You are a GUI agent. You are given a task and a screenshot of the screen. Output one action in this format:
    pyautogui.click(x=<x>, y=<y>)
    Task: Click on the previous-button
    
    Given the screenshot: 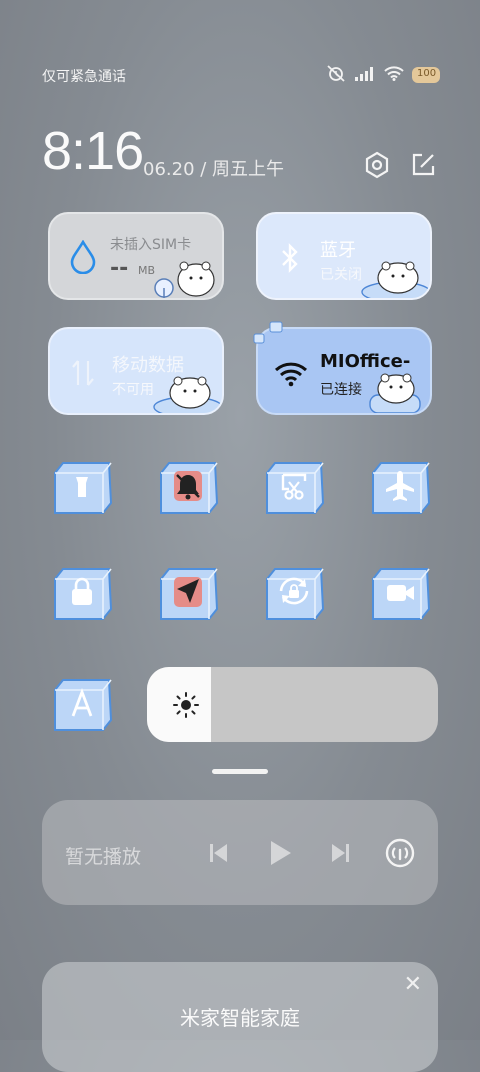 What is the action you would take?
    pyautogui.click(x=219, y=853)
    